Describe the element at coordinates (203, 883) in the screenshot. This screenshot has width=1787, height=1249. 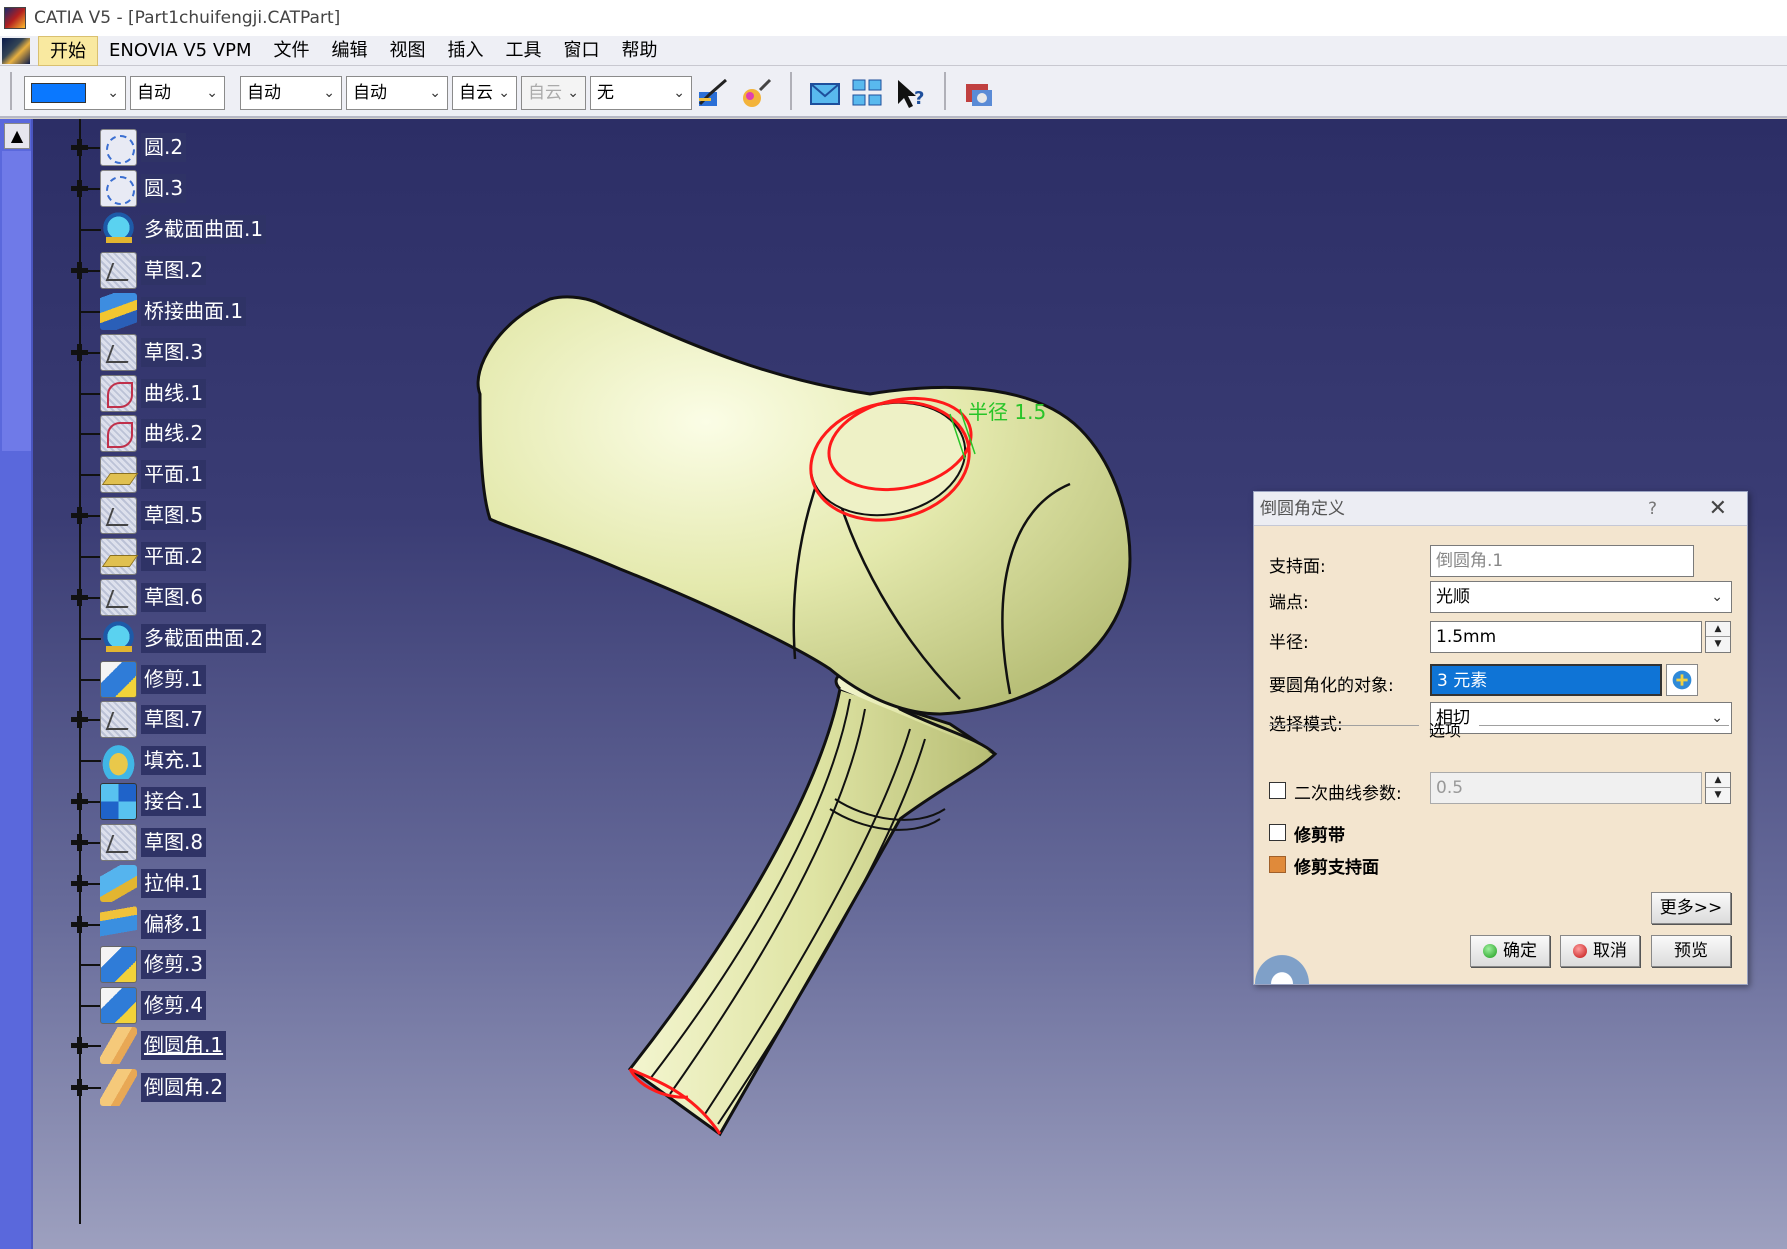
I see `tree-item-extrude-1: 拉伸.1` at that location.